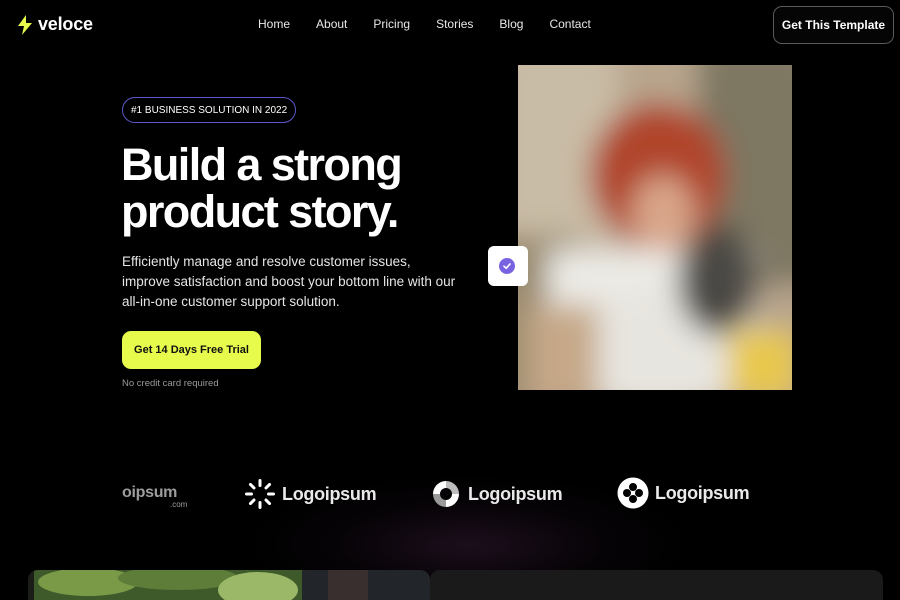 This screenshot has width=900, height=600. What do you see at coordinates (331, 24) in the screenshot?
I see `nav-link-about: About` at bounding box center [331, 24].